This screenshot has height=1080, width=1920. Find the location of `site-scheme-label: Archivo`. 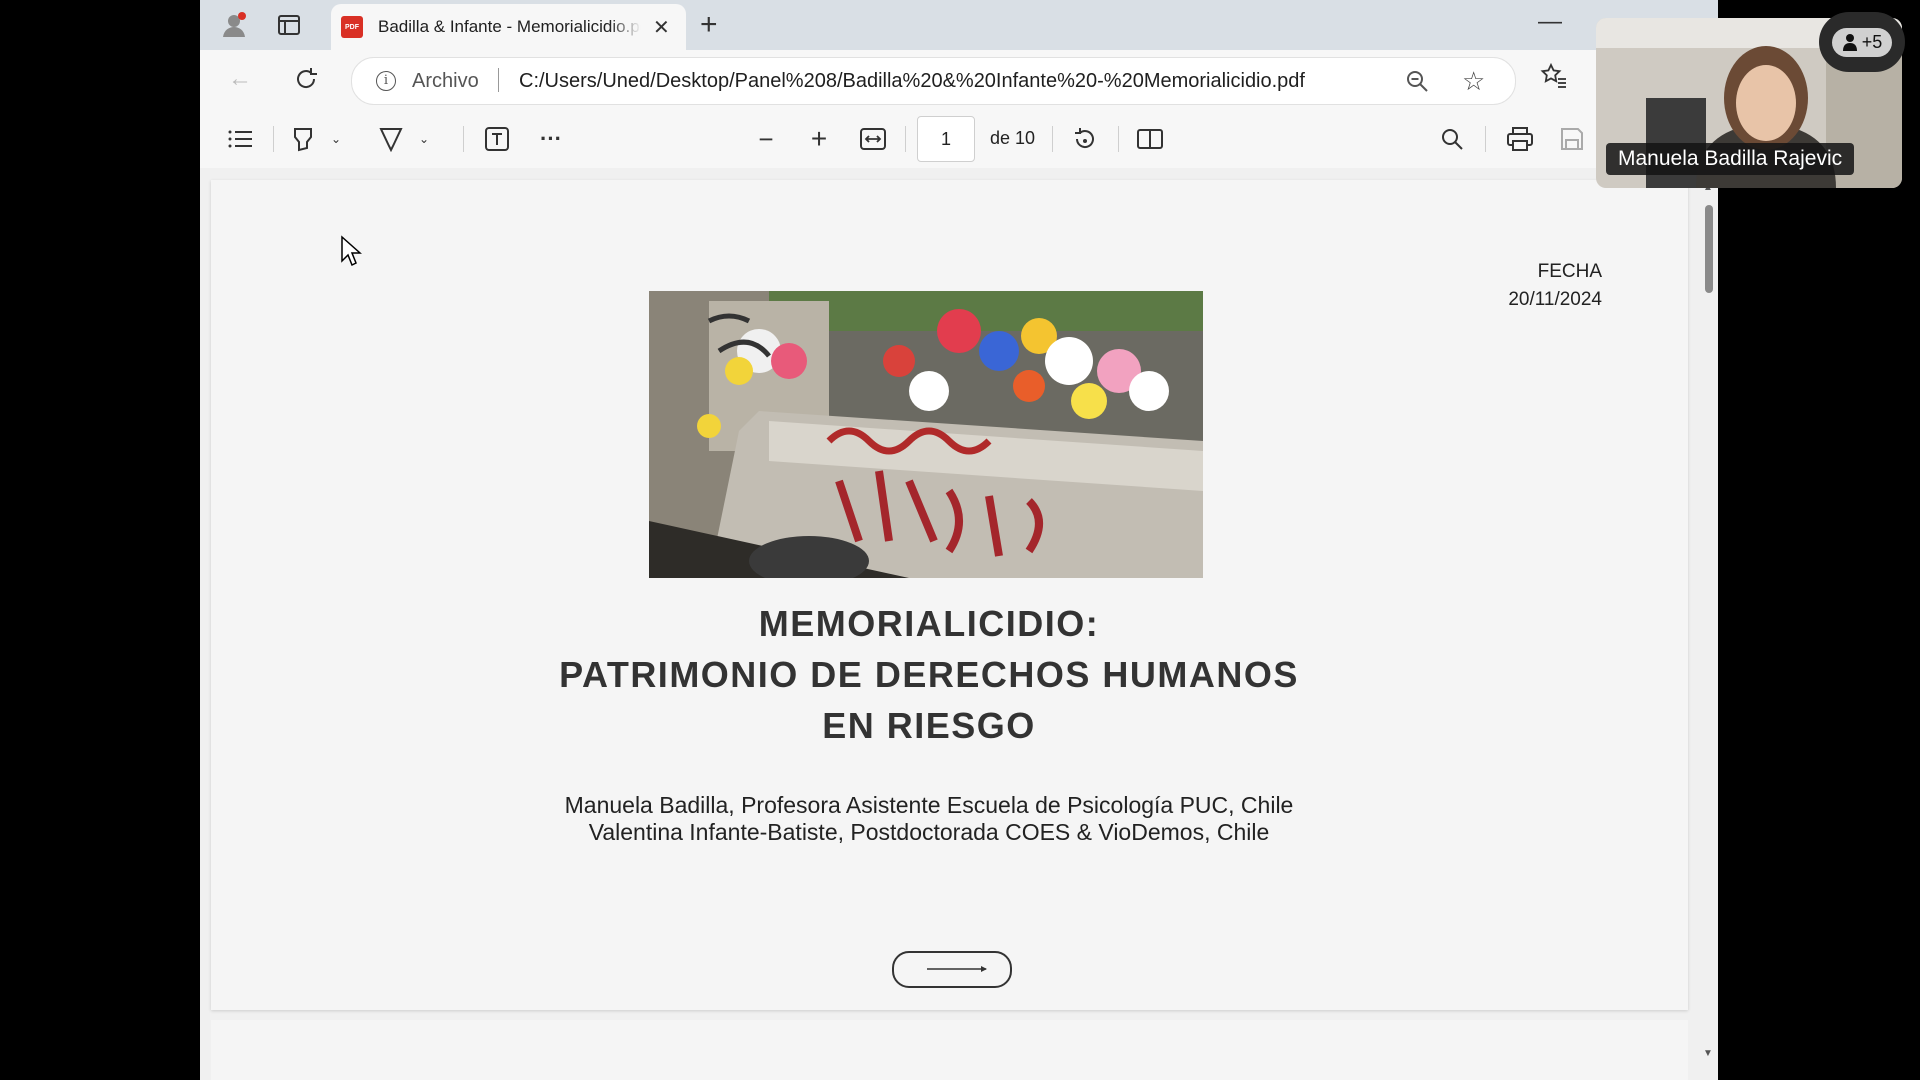

site-scheme-label: Archivo is located at coordinates (445, 81).